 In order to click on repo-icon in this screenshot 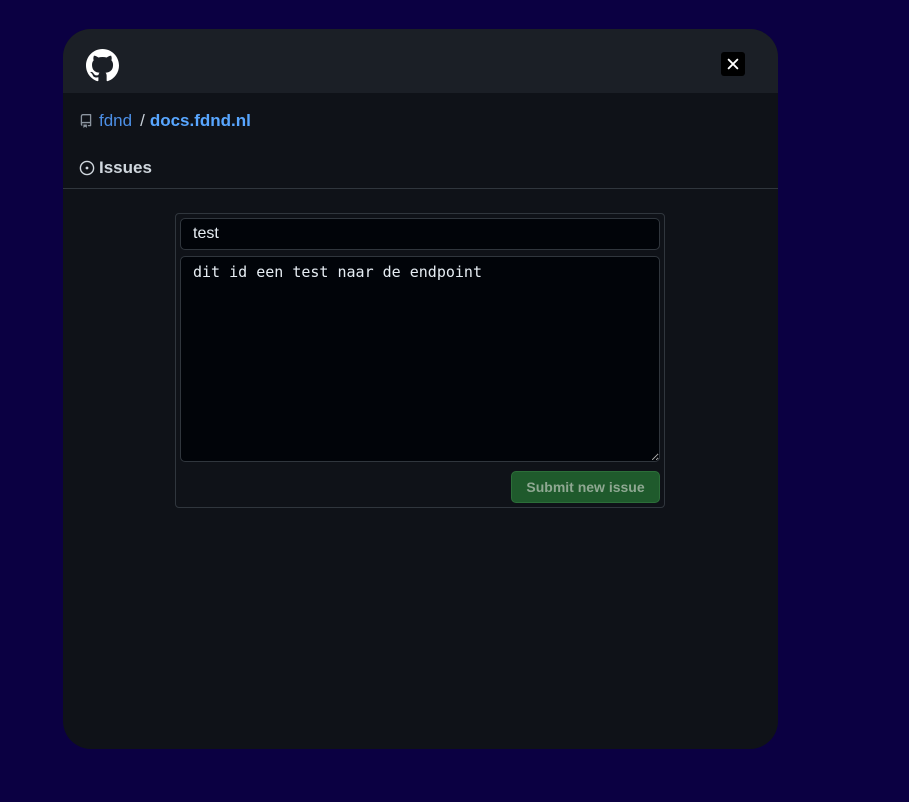, I will do `click(86, 121)`.